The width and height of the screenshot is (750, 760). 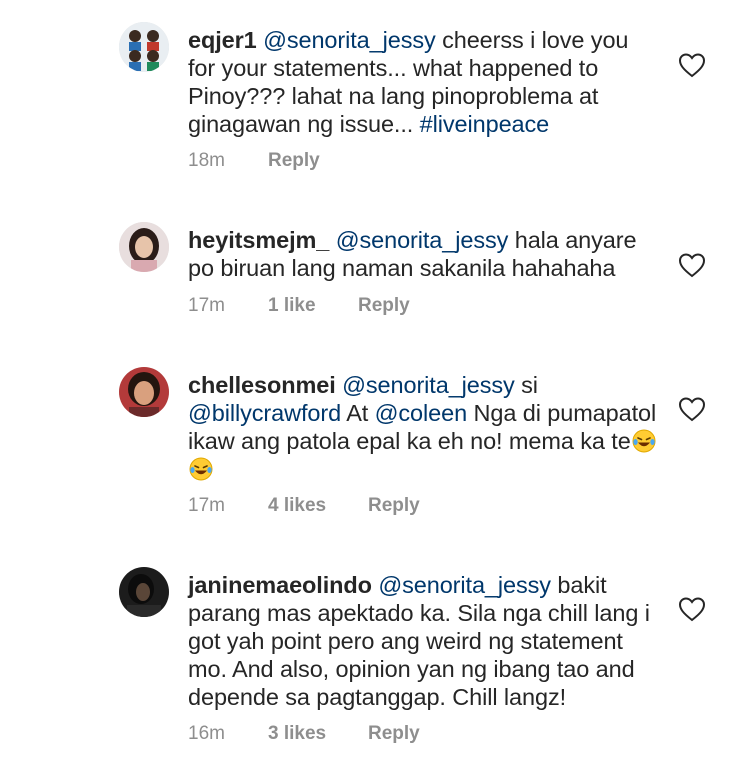 I want to click on comment-username: janinemaeolindo, so click(x=280, y=585).